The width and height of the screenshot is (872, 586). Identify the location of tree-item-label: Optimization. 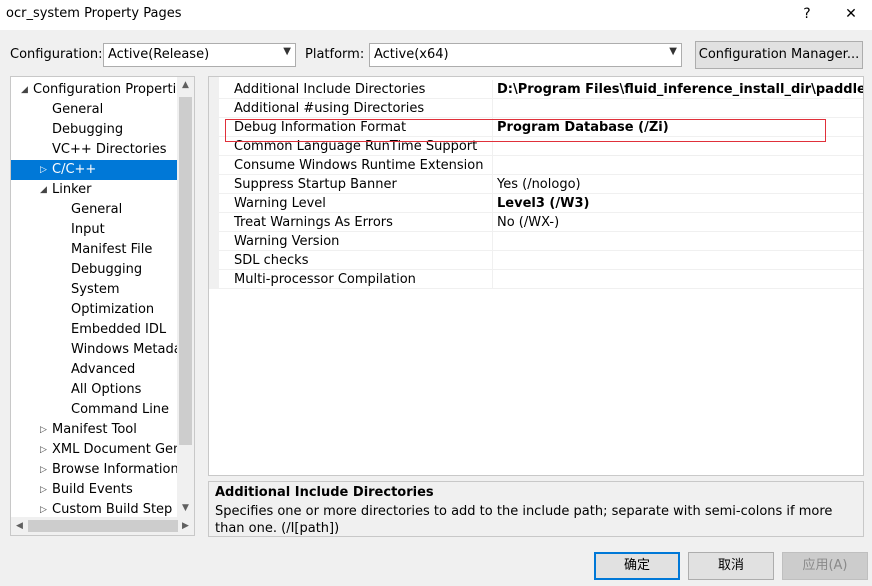
(113, 309).